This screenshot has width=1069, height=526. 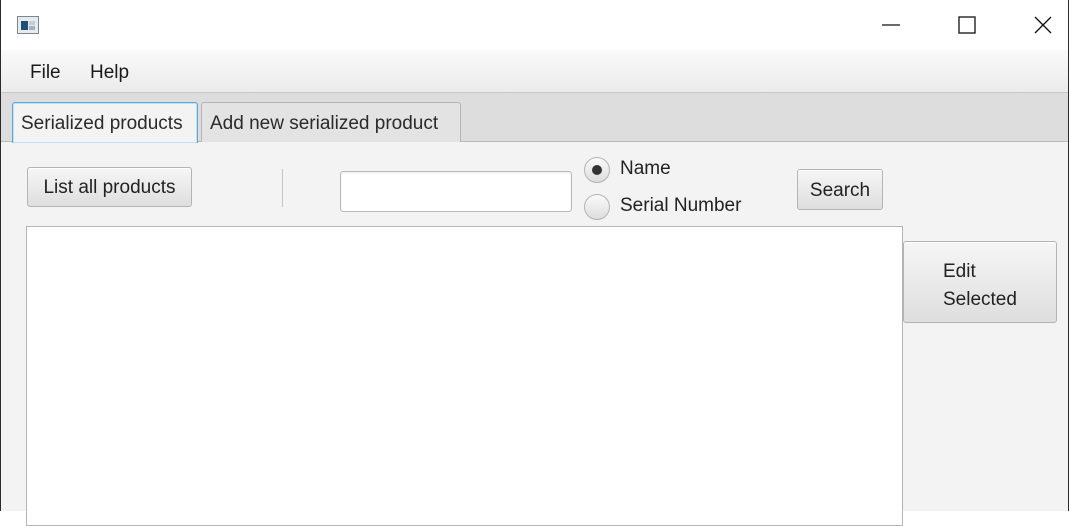 I want to click on search-button: Search, so click(x=840, y=189).